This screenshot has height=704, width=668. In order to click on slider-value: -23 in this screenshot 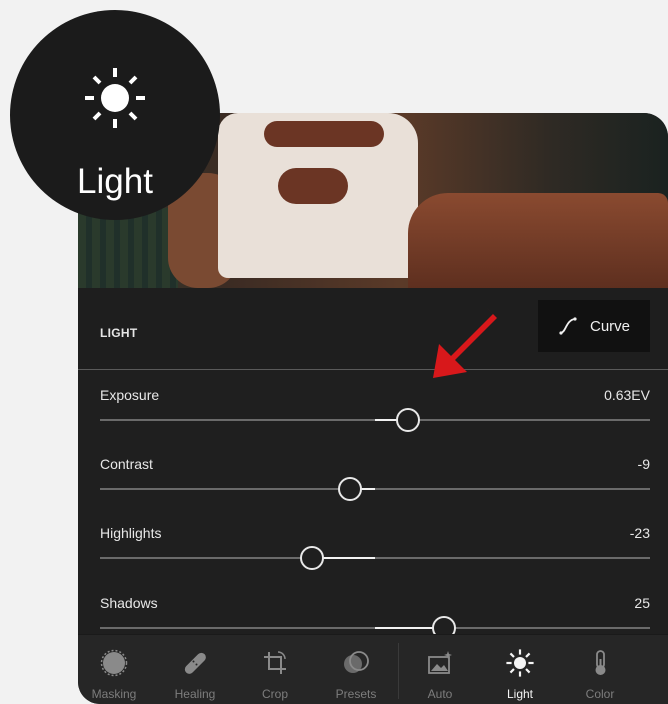, I will do `click(639, 533)`.